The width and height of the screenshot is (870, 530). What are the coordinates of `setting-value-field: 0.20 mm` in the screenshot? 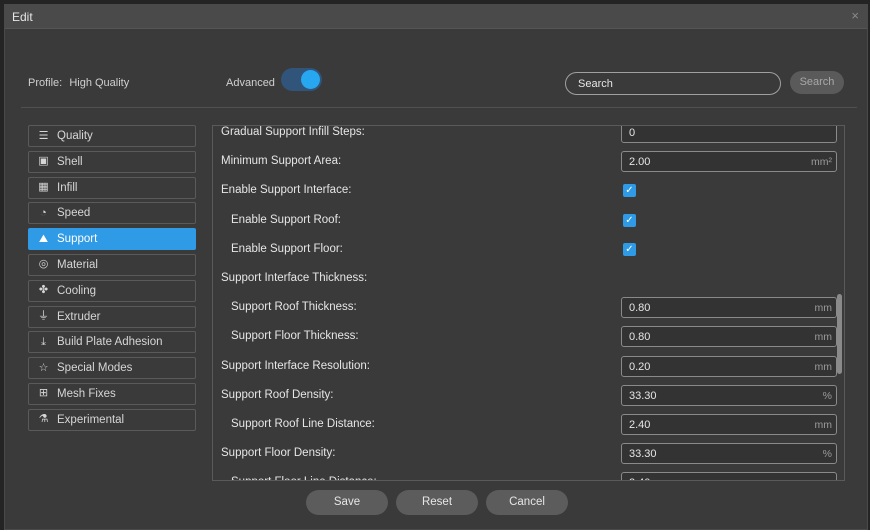 It's located at (729, 366).